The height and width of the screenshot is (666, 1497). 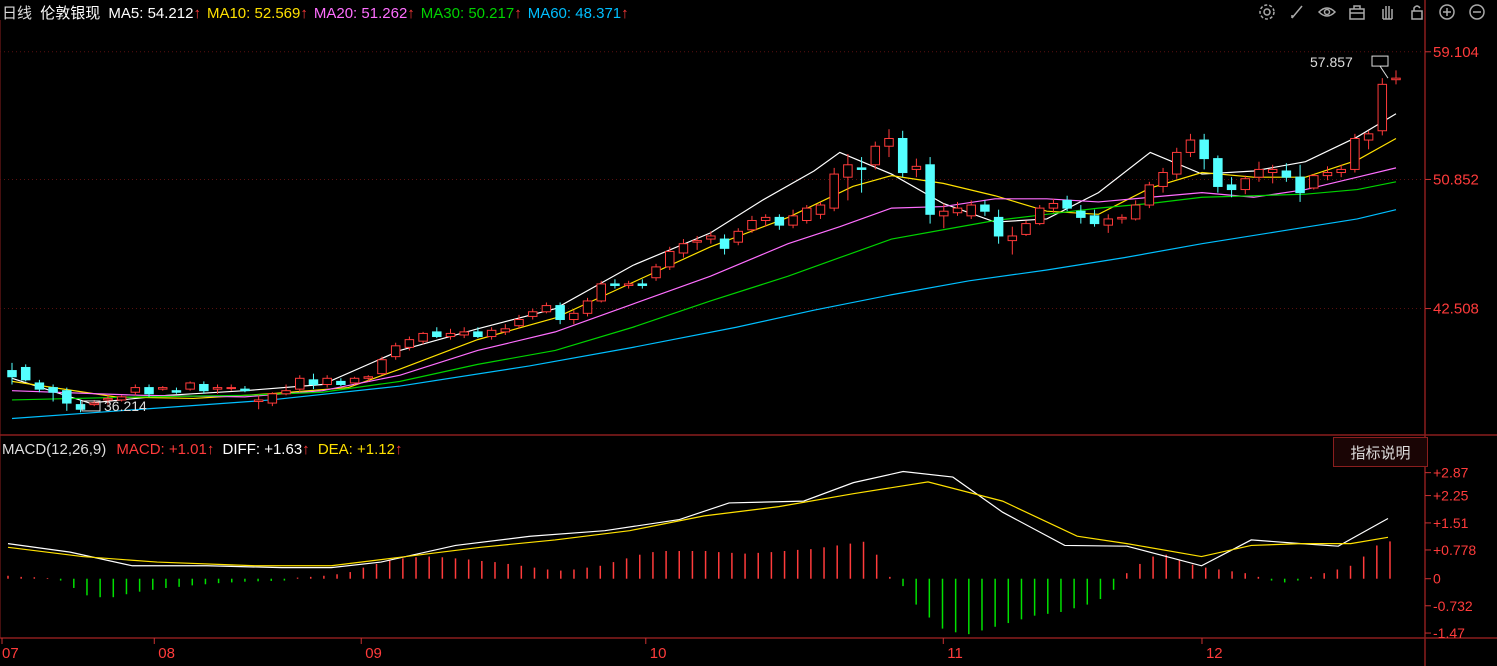 I want to click on ma-legend-ma60: MA60: 48.371↑, so click(x=578, y=13).